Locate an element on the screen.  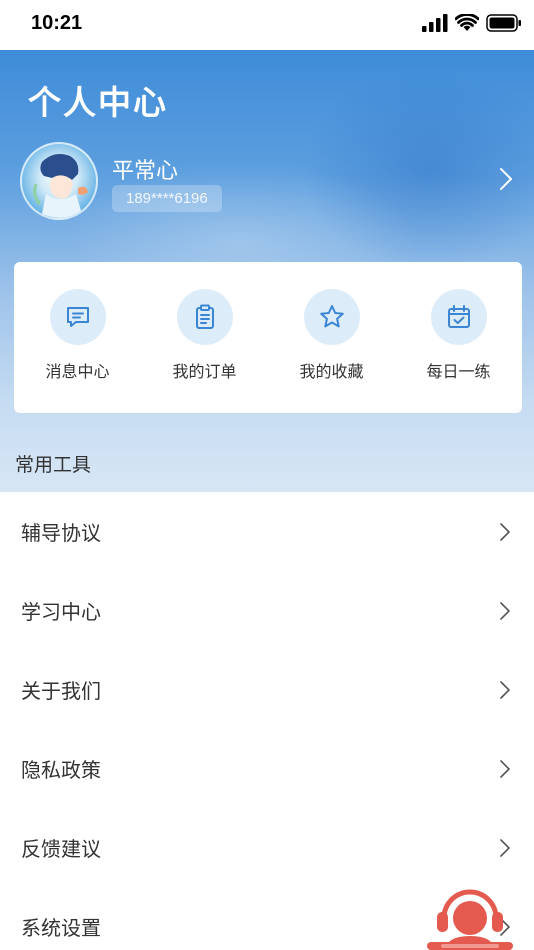
menu-item-about-us: 关于我们 is located at coordinates (267, 689).